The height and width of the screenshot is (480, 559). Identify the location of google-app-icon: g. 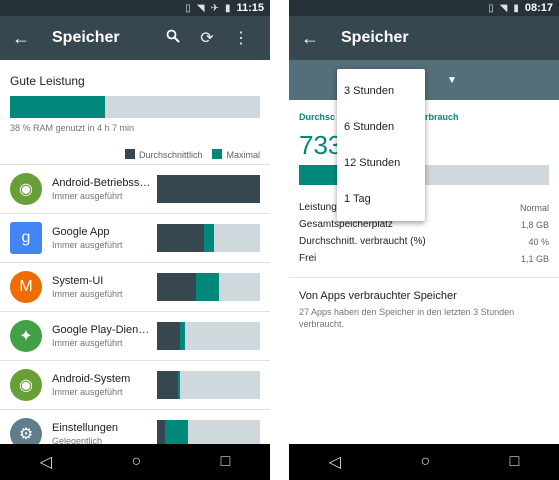
(26, 238).